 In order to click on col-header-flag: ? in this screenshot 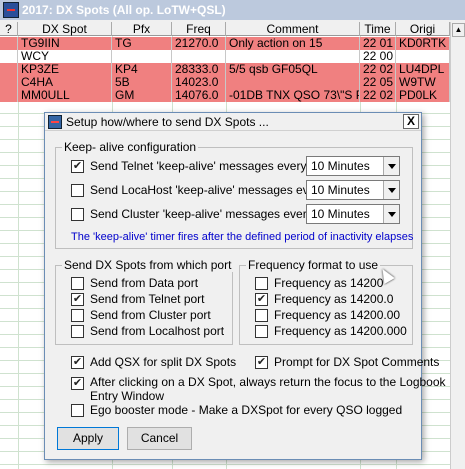, I will do `click(9, 29)`.